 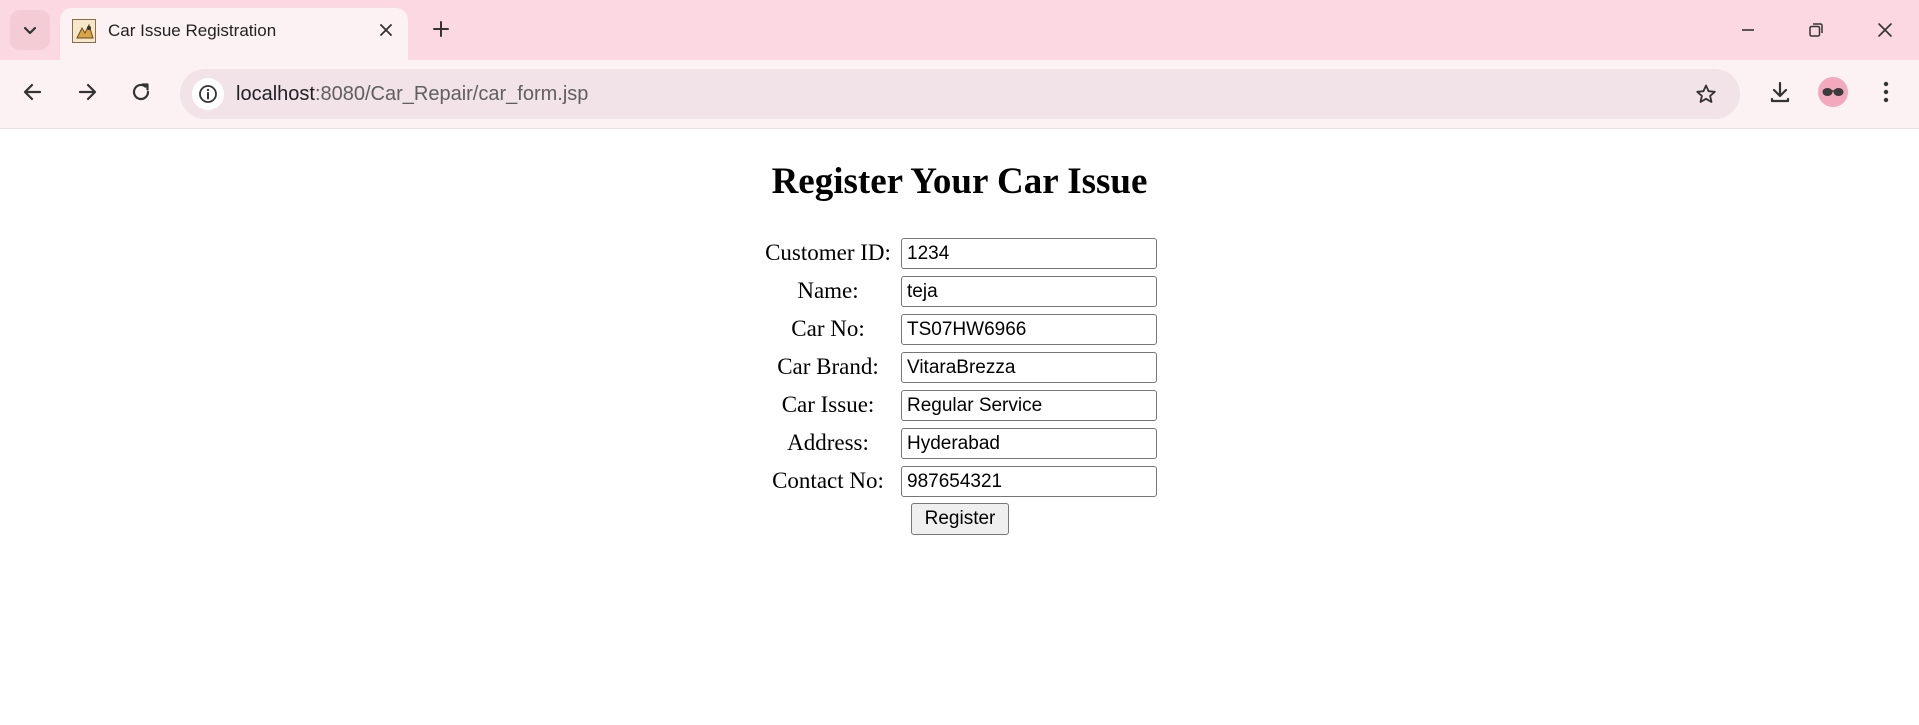 I want to click on reload-icon, so click(x=141, y=92).